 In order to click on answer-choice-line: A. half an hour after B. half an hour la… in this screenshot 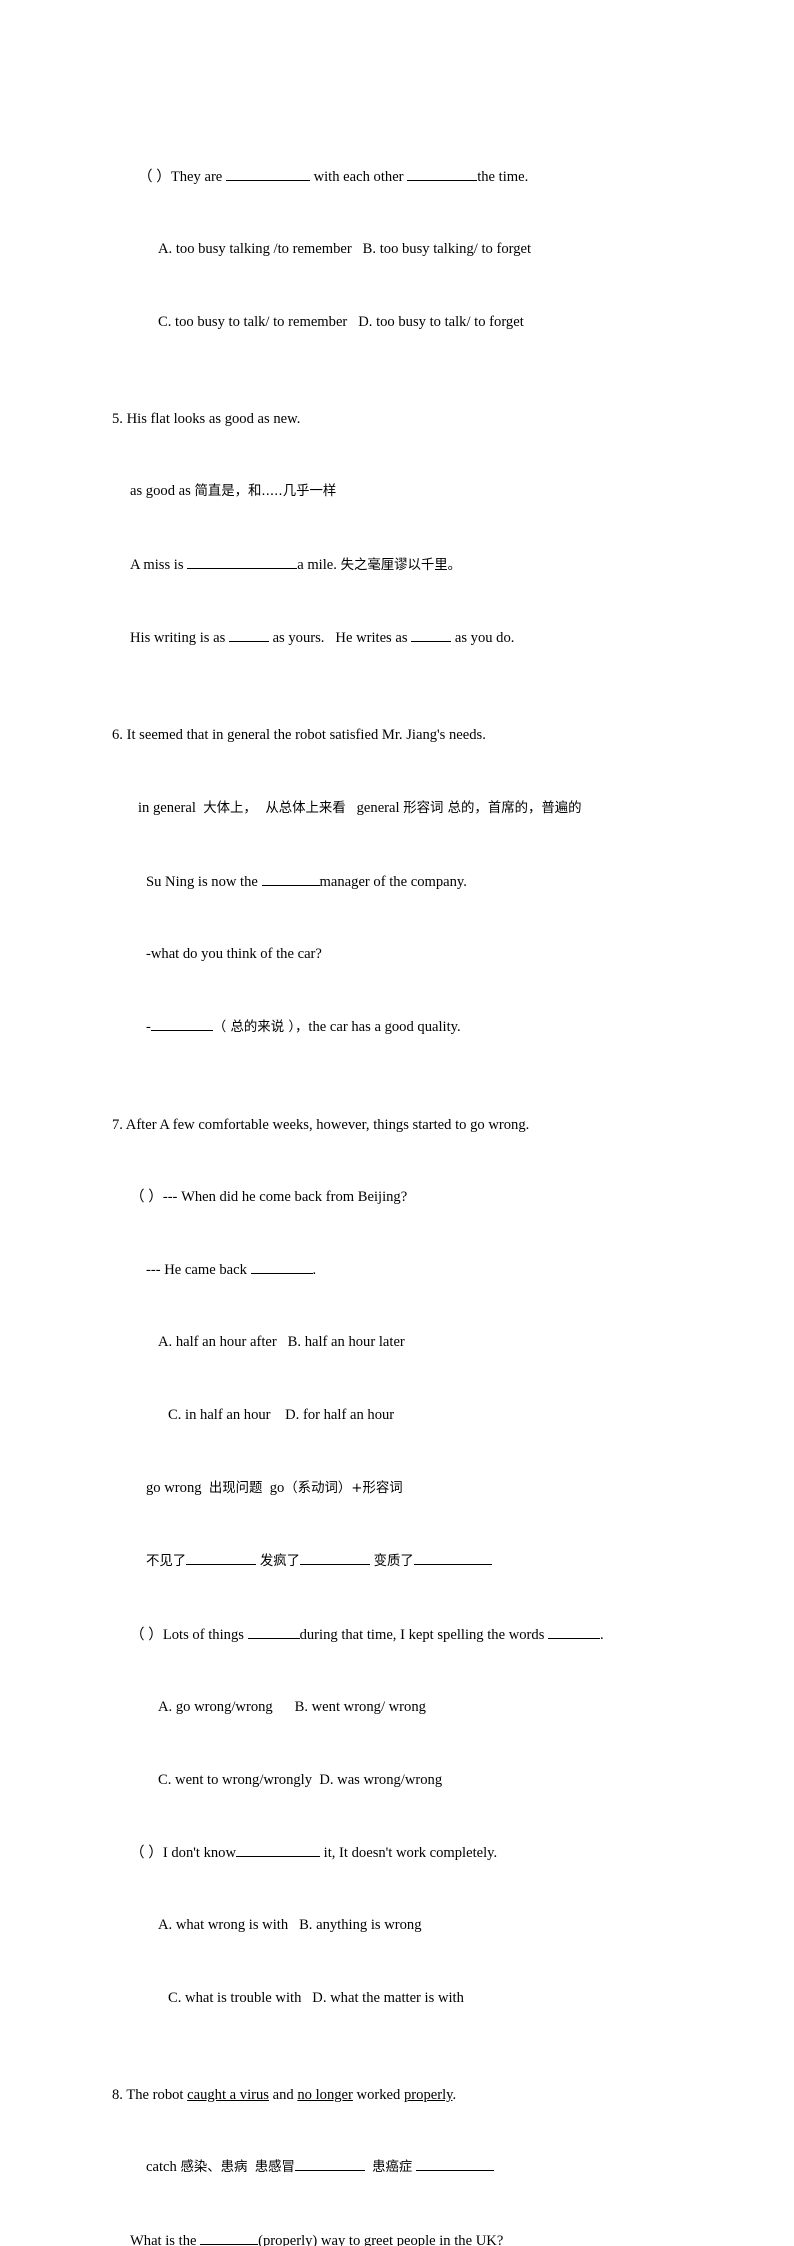, I will do `click(281, 1342)`.